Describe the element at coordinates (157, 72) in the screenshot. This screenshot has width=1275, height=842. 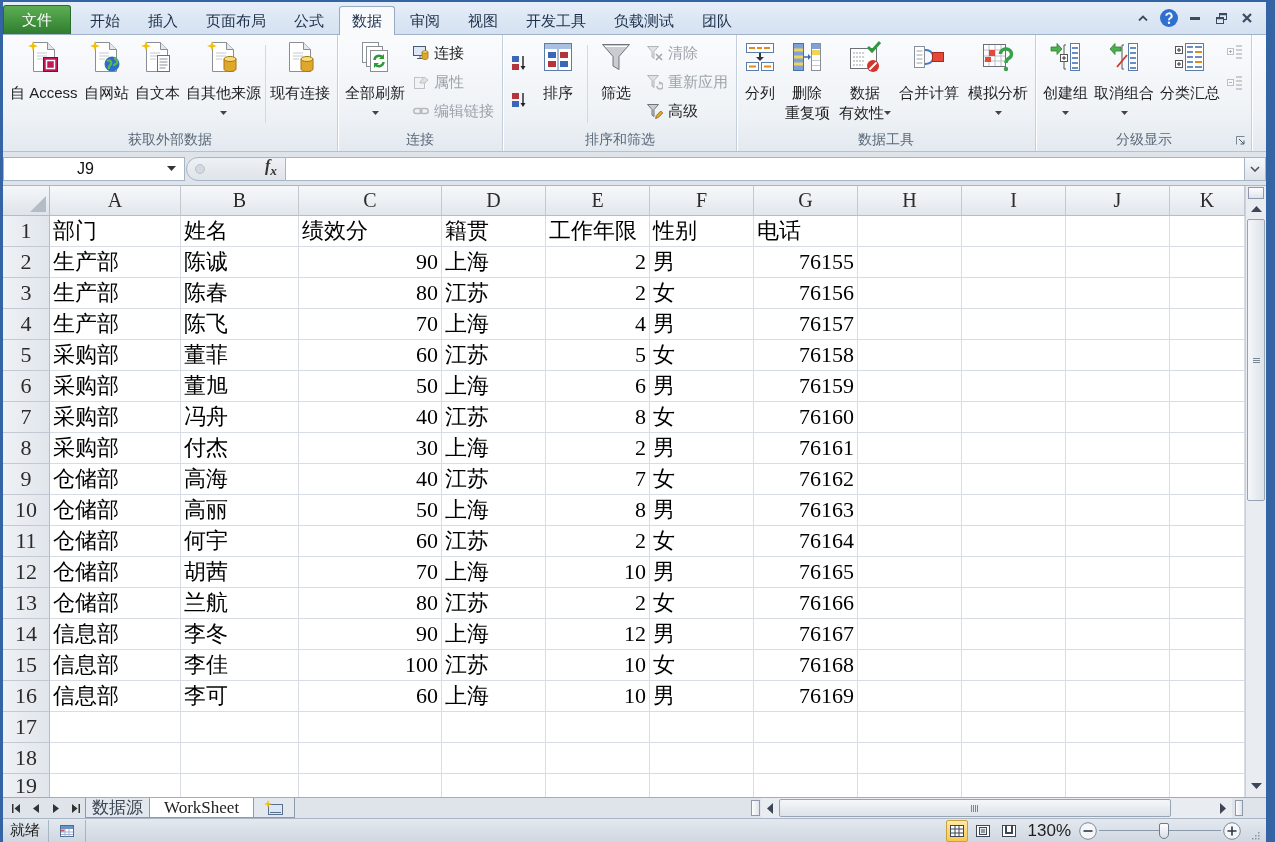
I see `ribbon-button: 自文本` at that location.